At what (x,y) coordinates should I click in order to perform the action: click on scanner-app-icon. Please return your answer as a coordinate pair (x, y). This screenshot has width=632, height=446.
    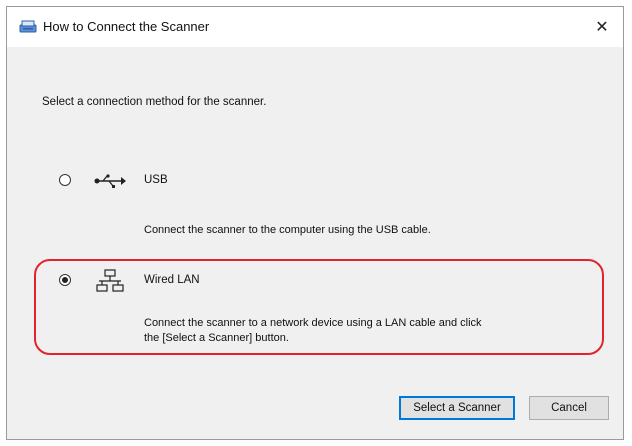
    Looking at the image, I should click on (28, 26).